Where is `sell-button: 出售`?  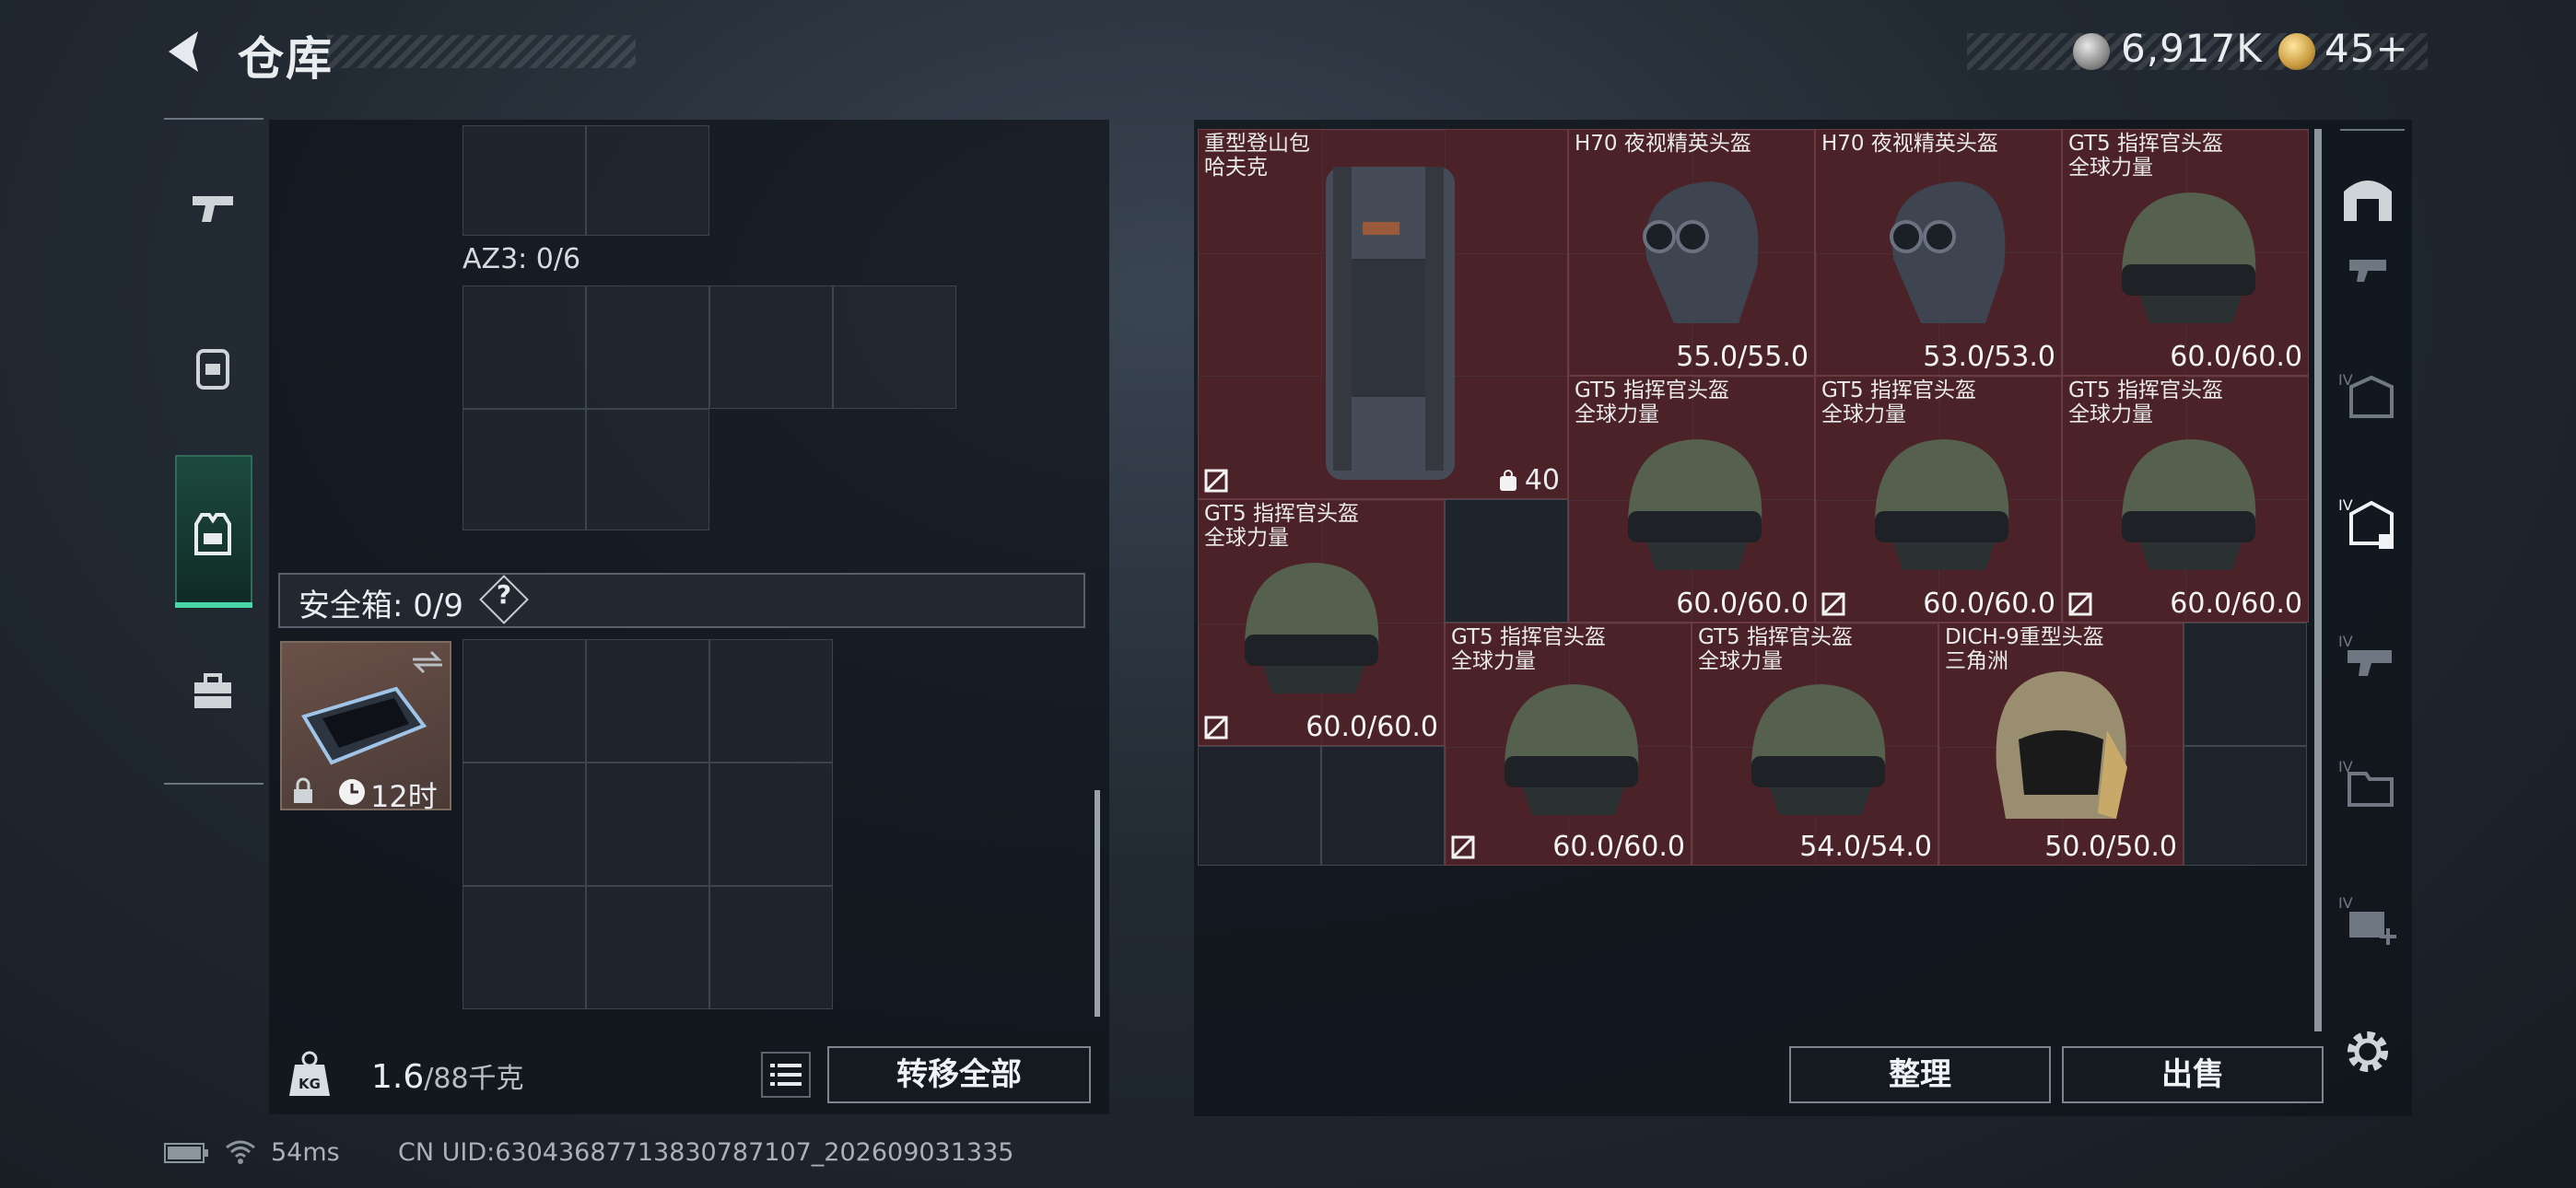
sell-button: 出售 is located at coordinates (2193, 1074).